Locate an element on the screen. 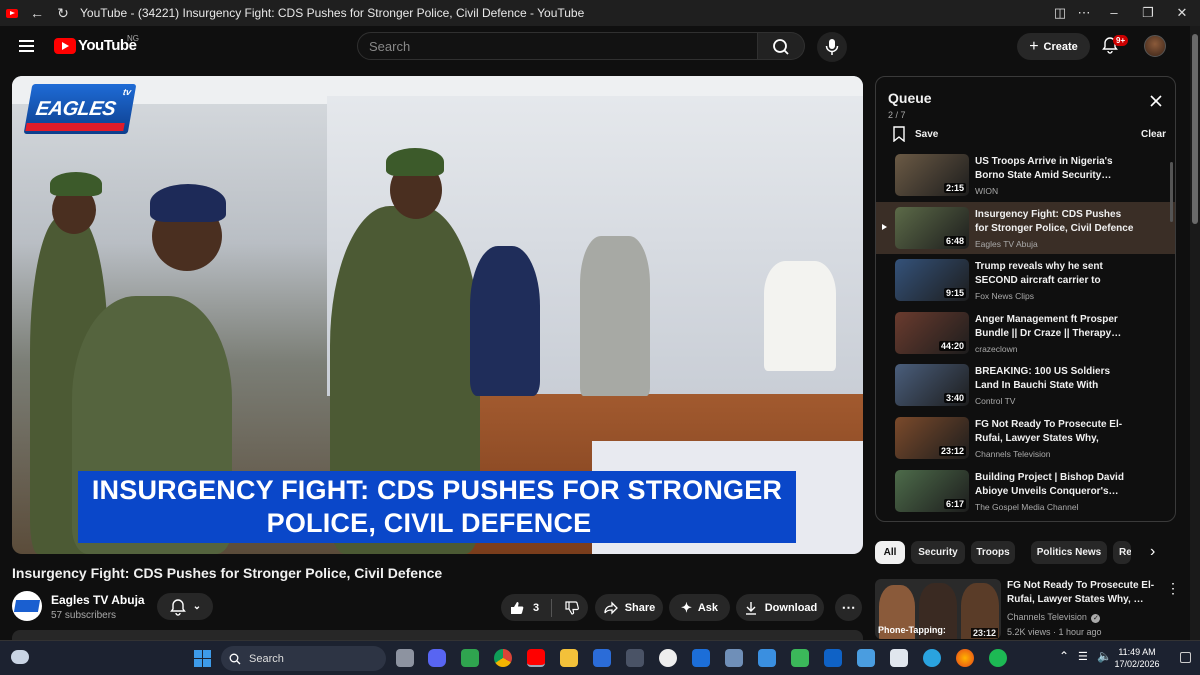 This screenshot has width=1200, height=675. store-icon is located at coordinates (602, 658).